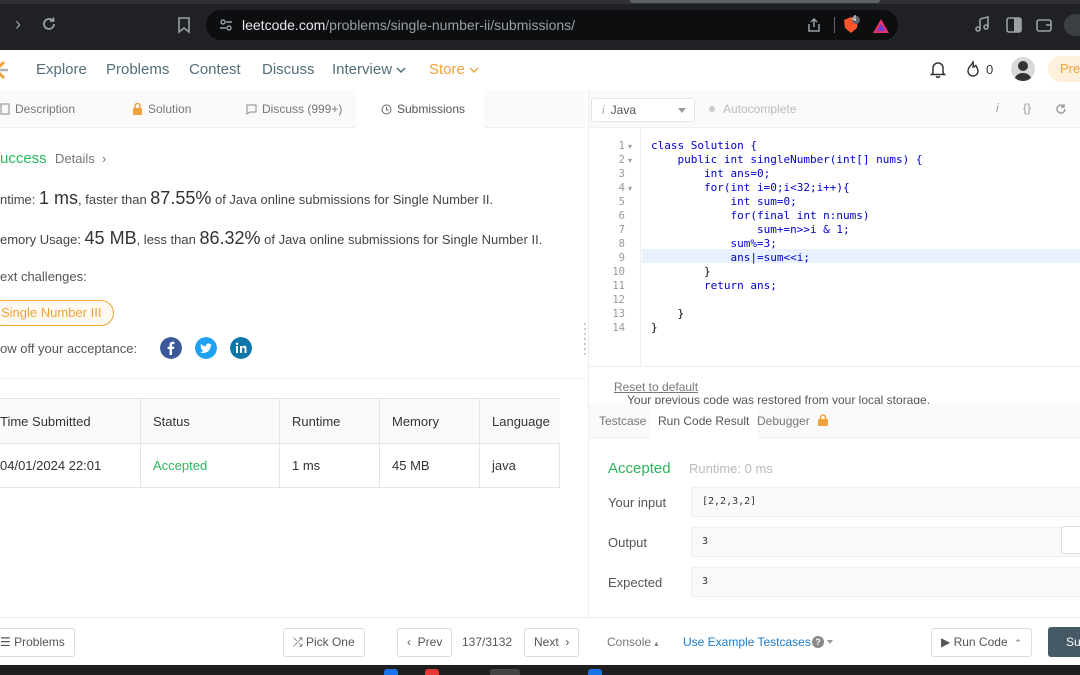  What do you see at coordinates (938, 69) in the screenshot?
I see `bell-icon` at bounding box center [938, 69].